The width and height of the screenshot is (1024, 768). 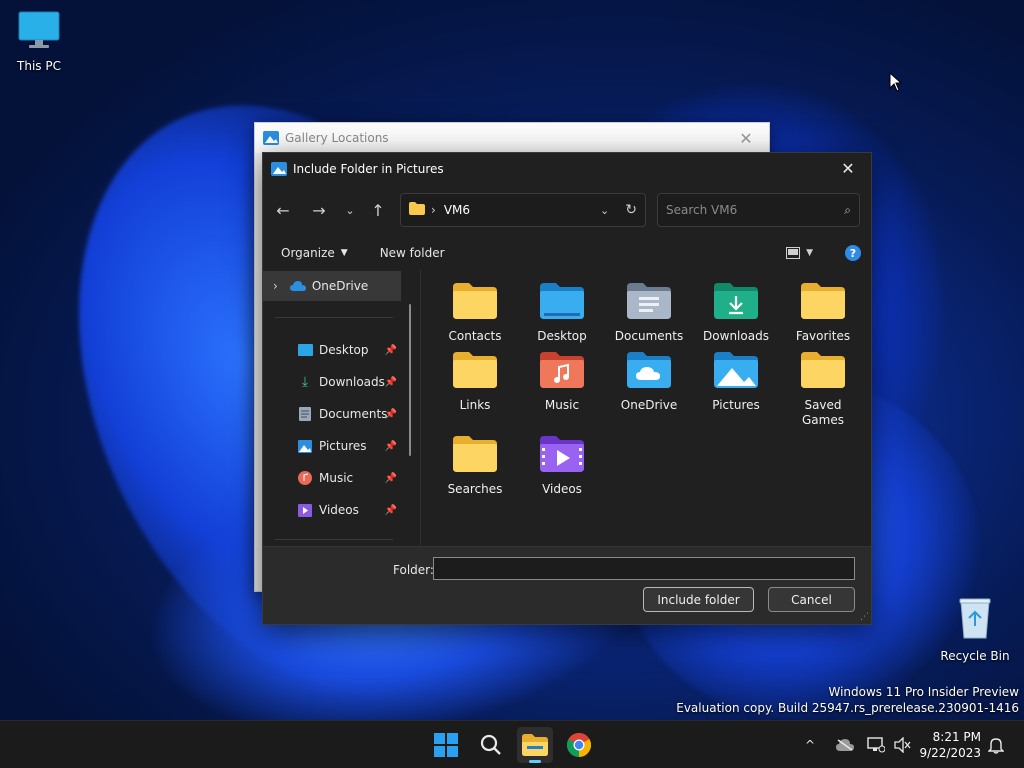 I want to click on search-icon: ⌕, so click(x=847, y=210).